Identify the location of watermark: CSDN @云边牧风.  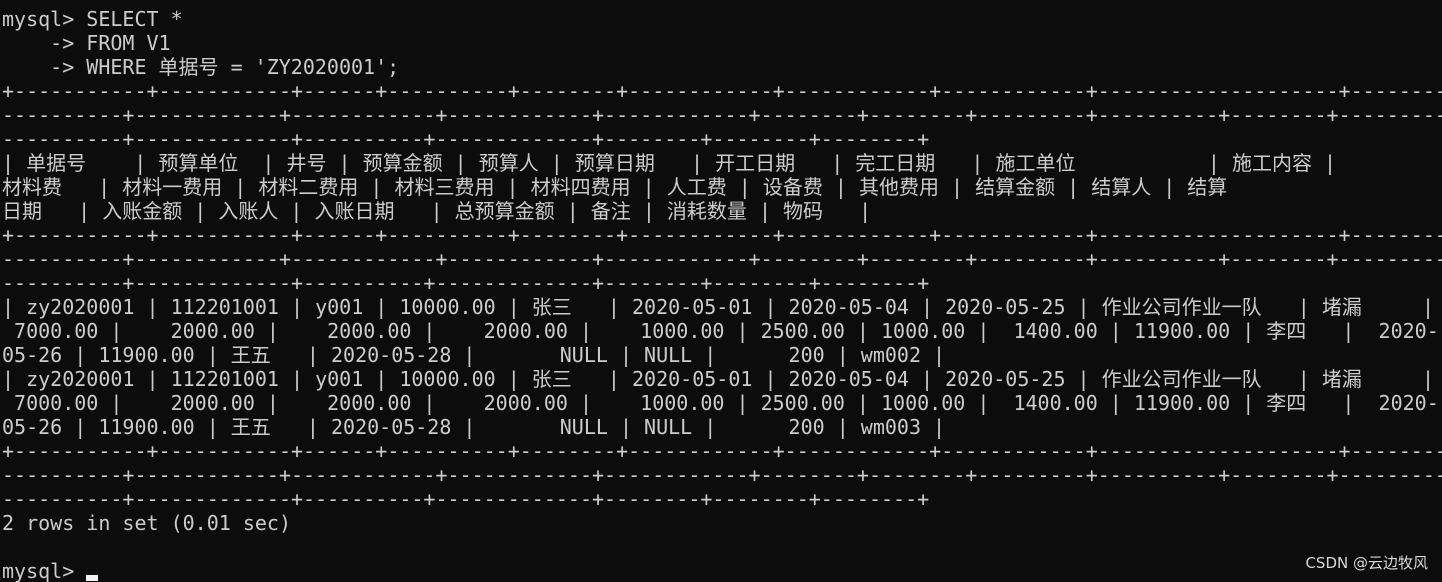
(1366, 563).